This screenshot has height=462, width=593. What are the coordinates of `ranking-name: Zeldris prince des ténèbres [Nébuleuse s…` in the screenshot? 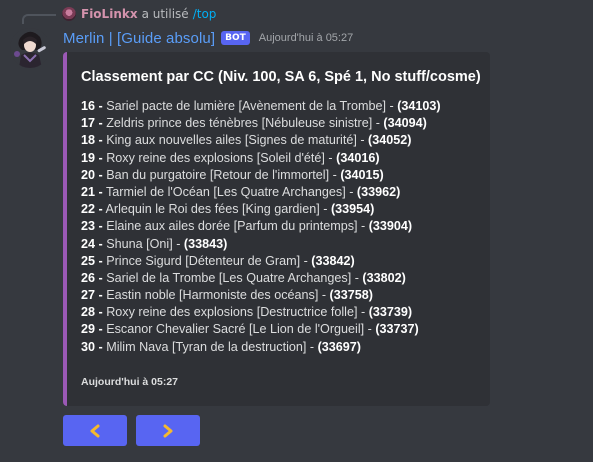 It's located at (243, 123).